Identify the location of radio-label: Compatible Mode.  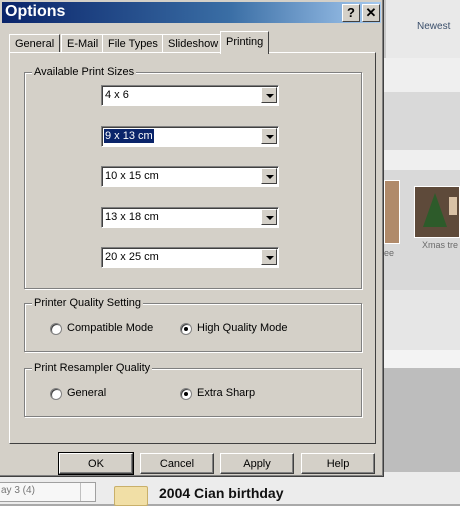
(110, 328).